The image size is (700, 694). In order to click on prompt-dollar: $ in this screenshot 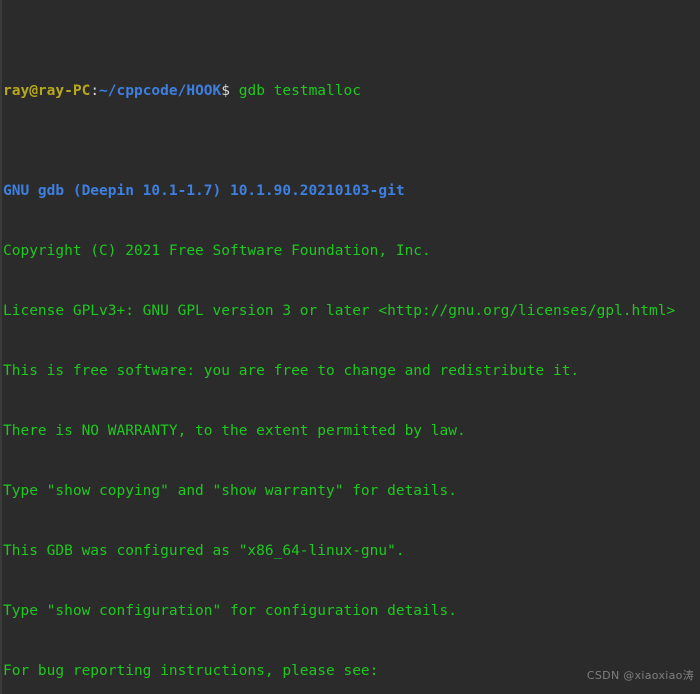, I will do `click(225, 91)`.